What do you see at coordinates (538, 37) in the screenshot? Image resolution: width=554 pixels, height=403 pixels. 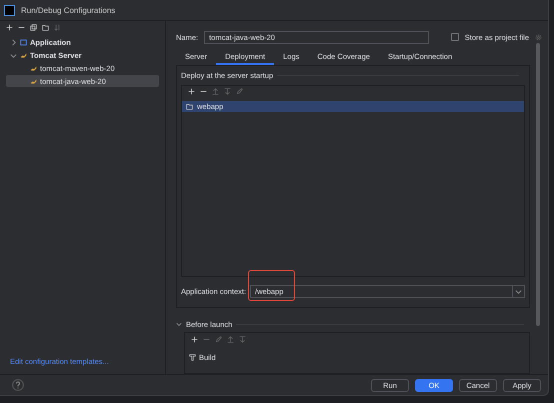 I see `gear-icon` at bounding box center [538, 37].